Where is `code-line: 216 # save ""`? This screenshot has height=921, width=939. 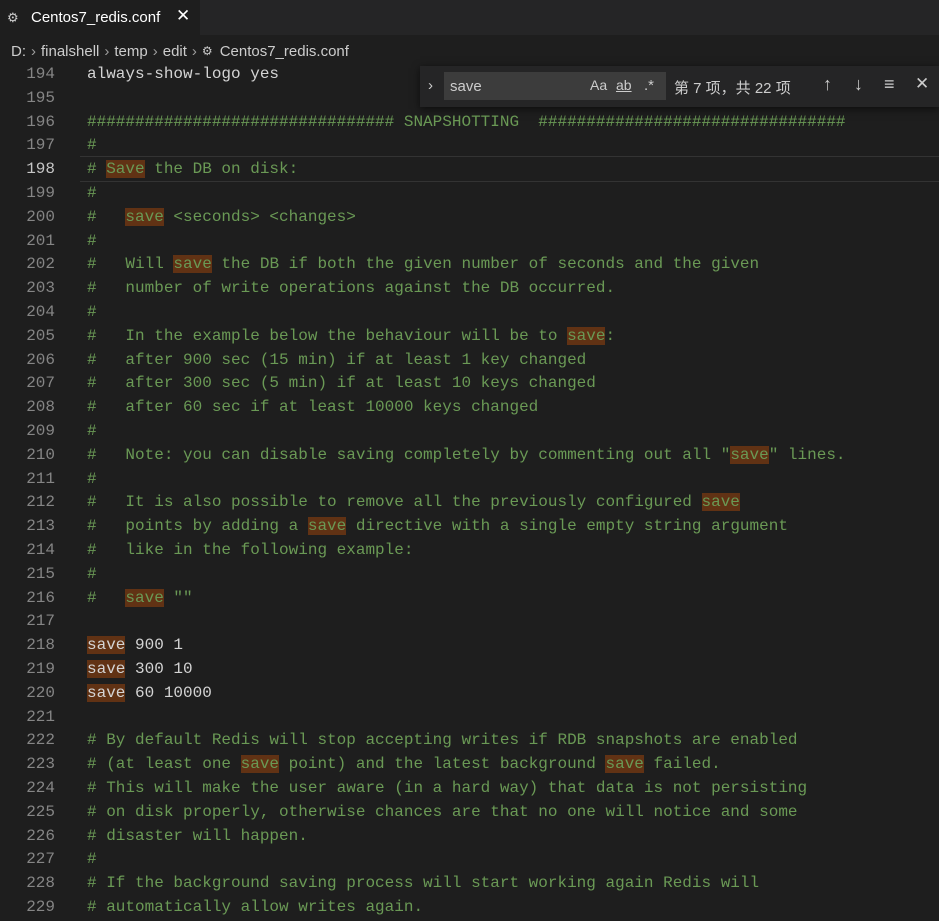 code-line: 216 # save "" is located at coordinates (469, 598).